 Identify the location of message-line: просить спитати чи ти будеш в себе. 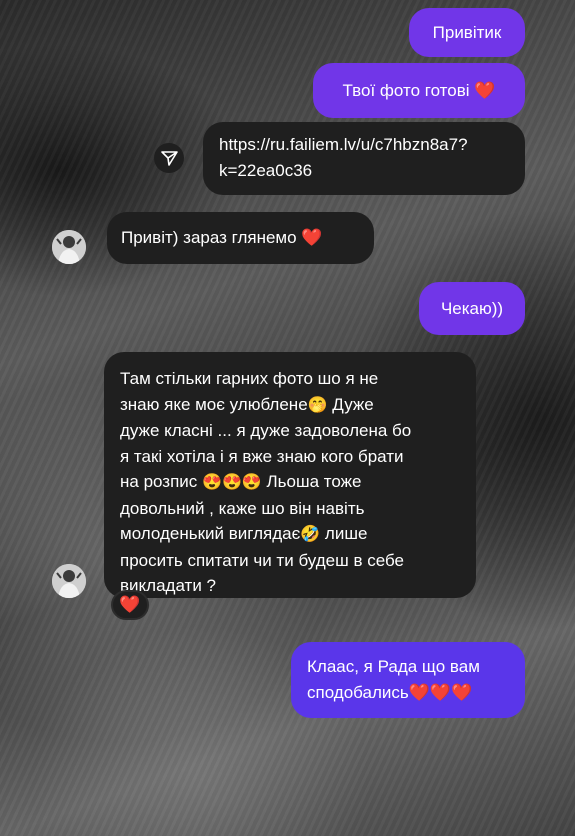
(262, 560).